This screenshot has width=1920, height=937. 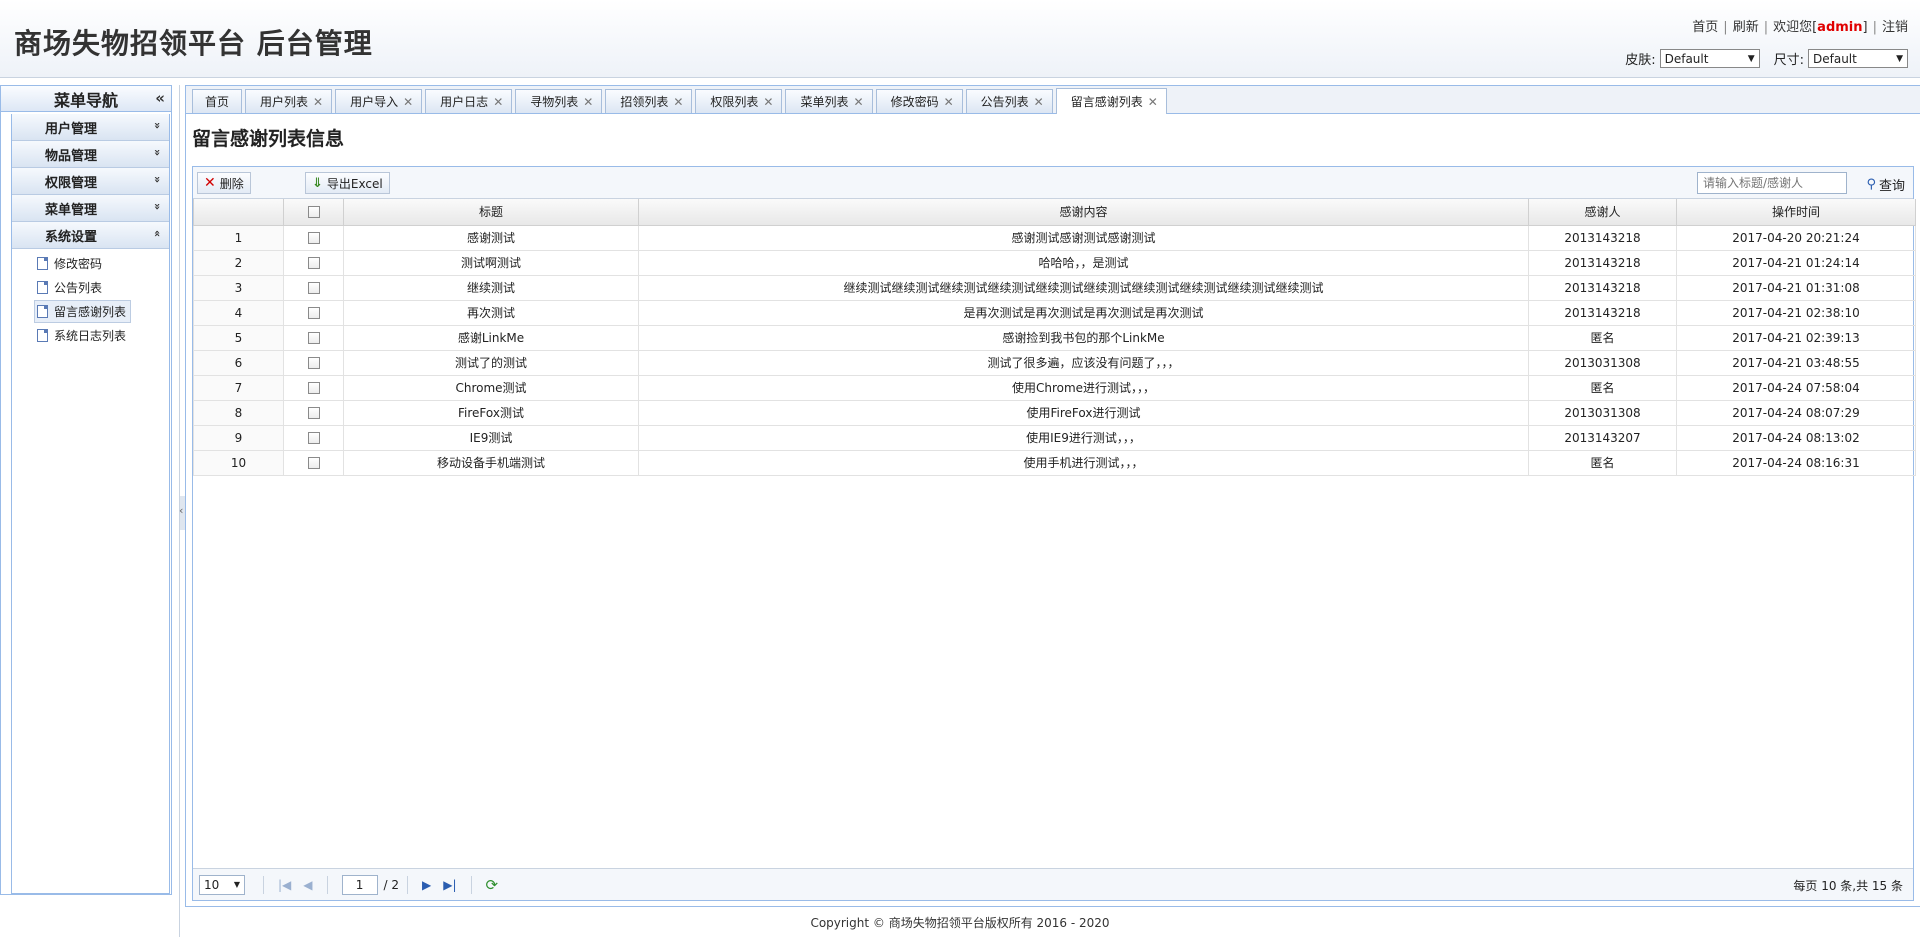 What do you see at coordinates (359, 884) in the screenshot?
I see `page-number-input: 1` at bounding box center [359, 884].